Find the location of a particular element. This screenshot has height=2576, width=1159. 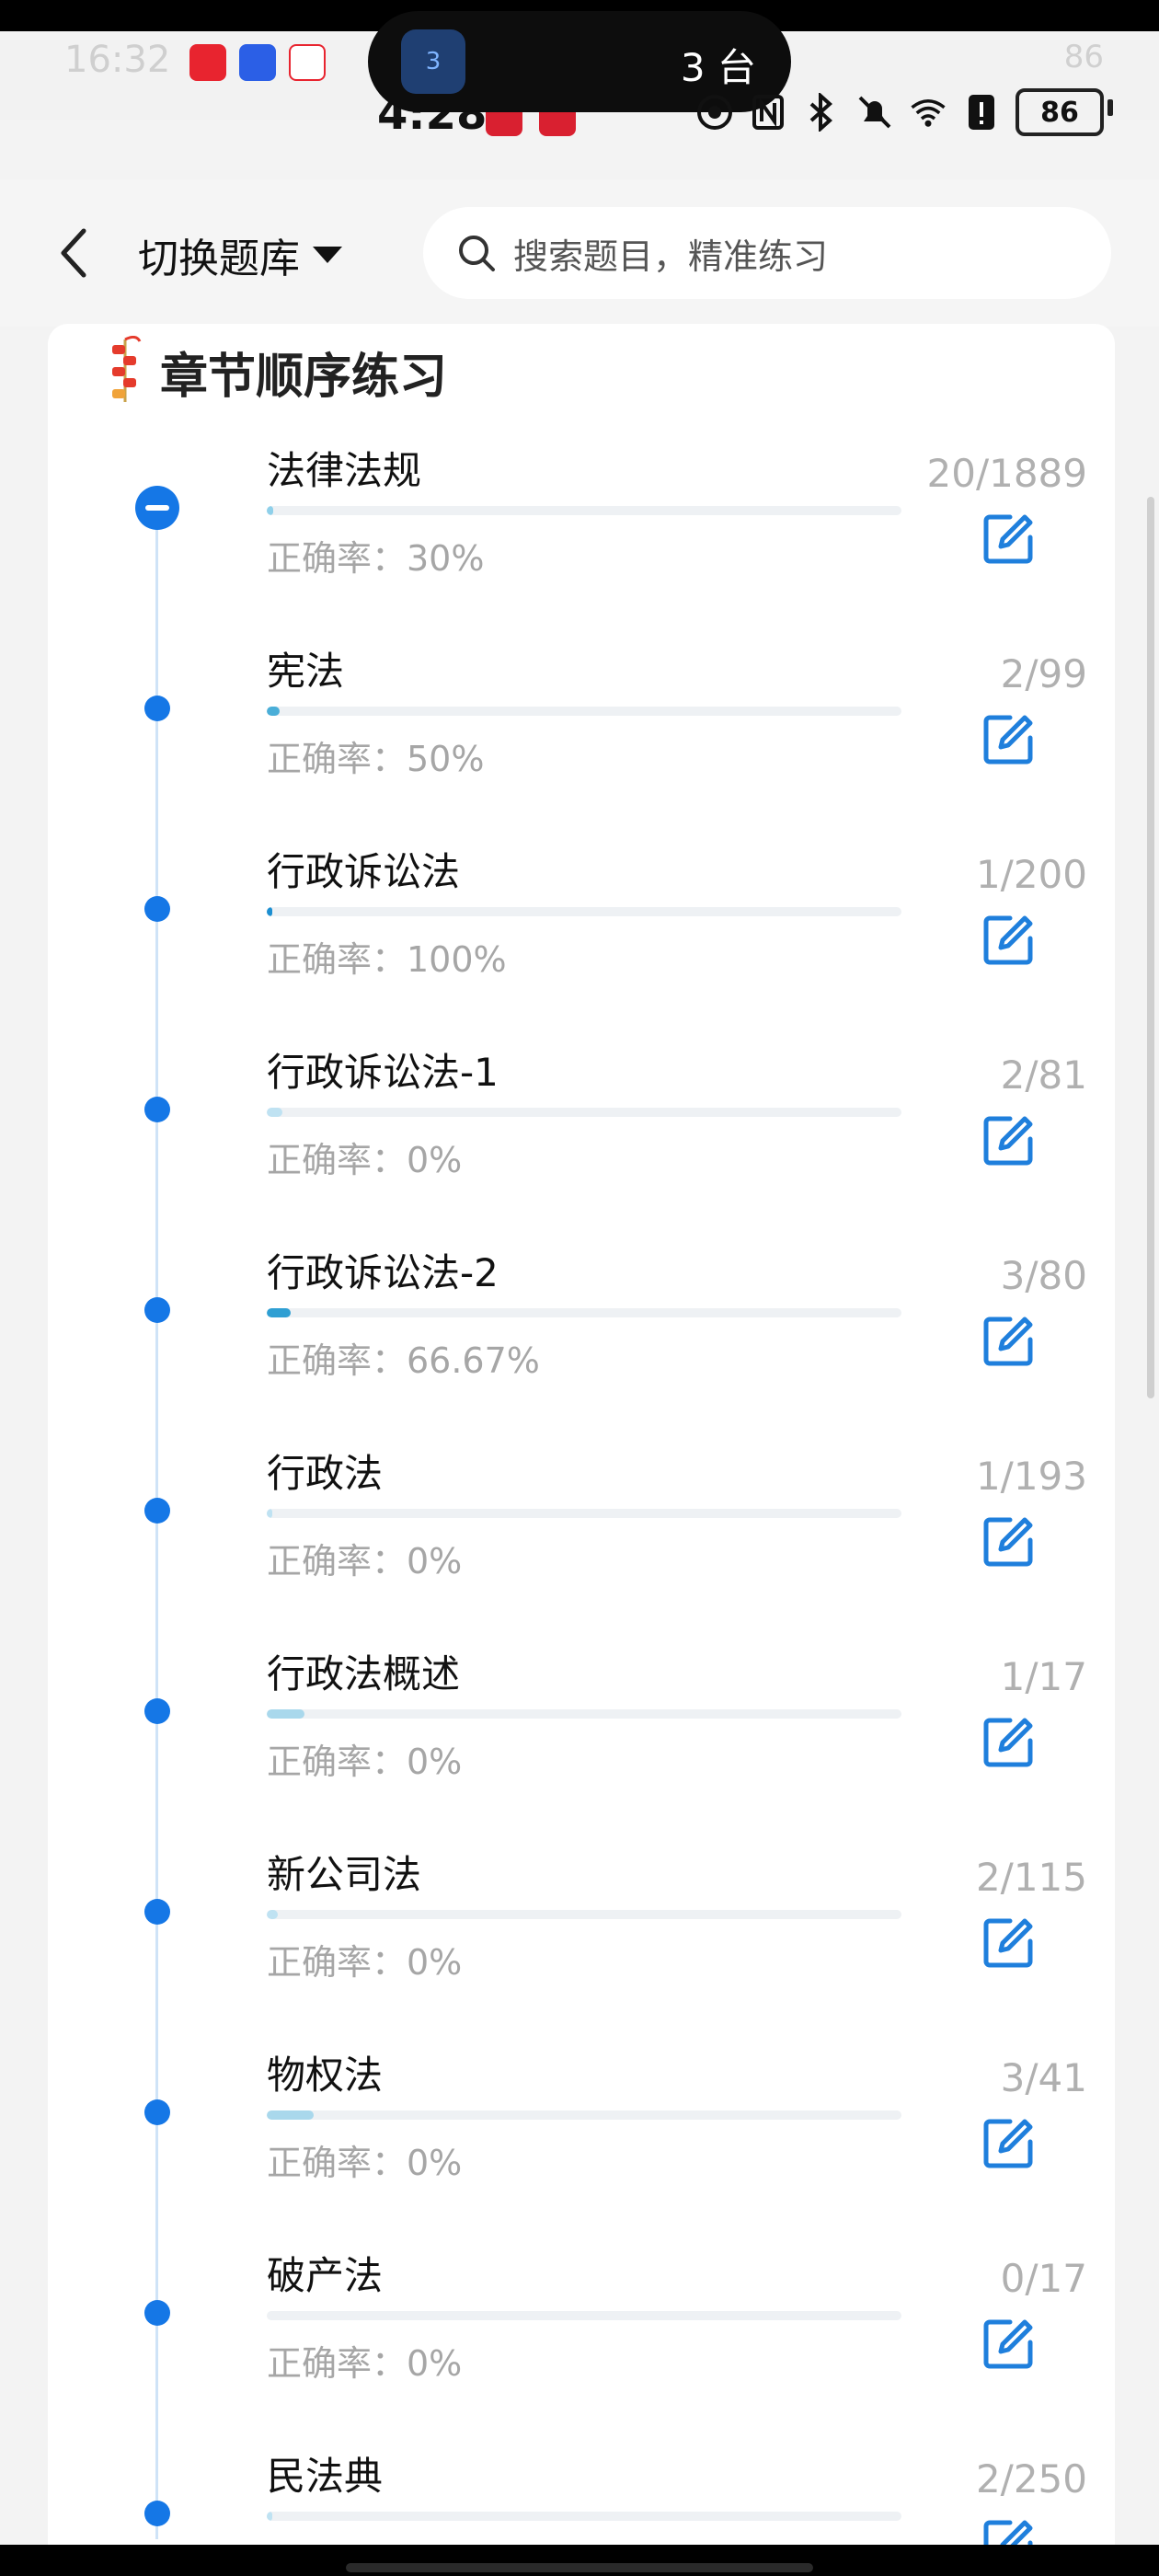

accuracy-text: 正确率：66.67% is located at coordinates (403, 1360).